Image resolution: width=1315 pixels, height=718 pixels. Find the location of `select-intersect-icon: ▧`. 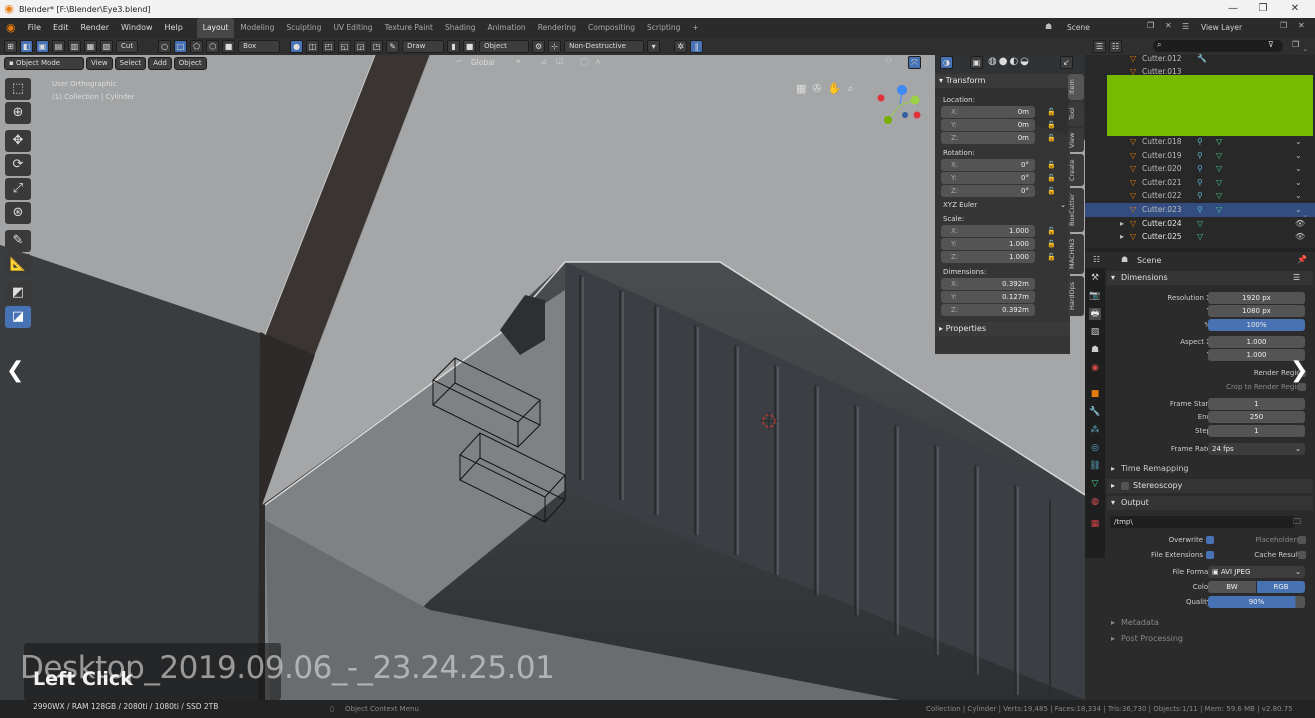

select-intersect-icon: ▧ is located at coordinates (106, 46).